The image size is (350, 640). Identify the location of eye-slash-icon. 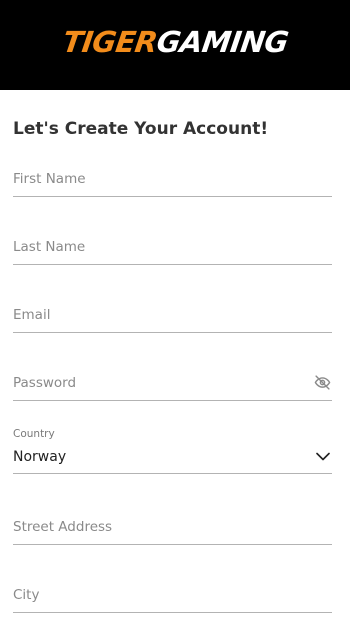
(322, 382).